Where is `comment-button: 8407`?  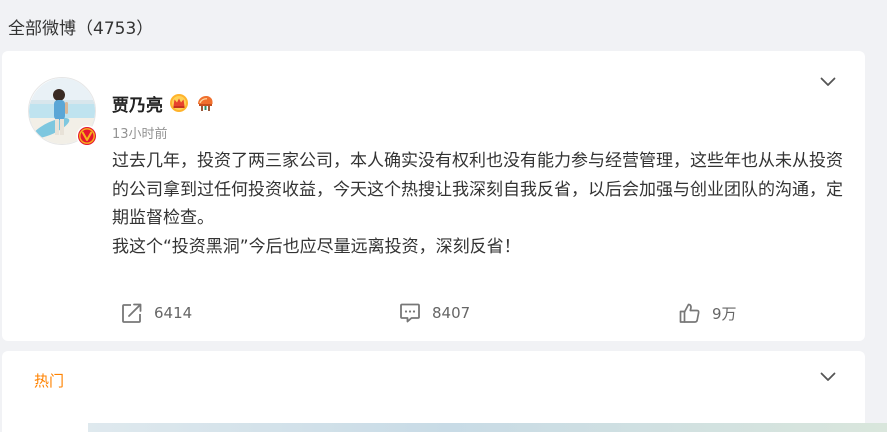 comment-button: 8407 is located at coordinates (434, 313).